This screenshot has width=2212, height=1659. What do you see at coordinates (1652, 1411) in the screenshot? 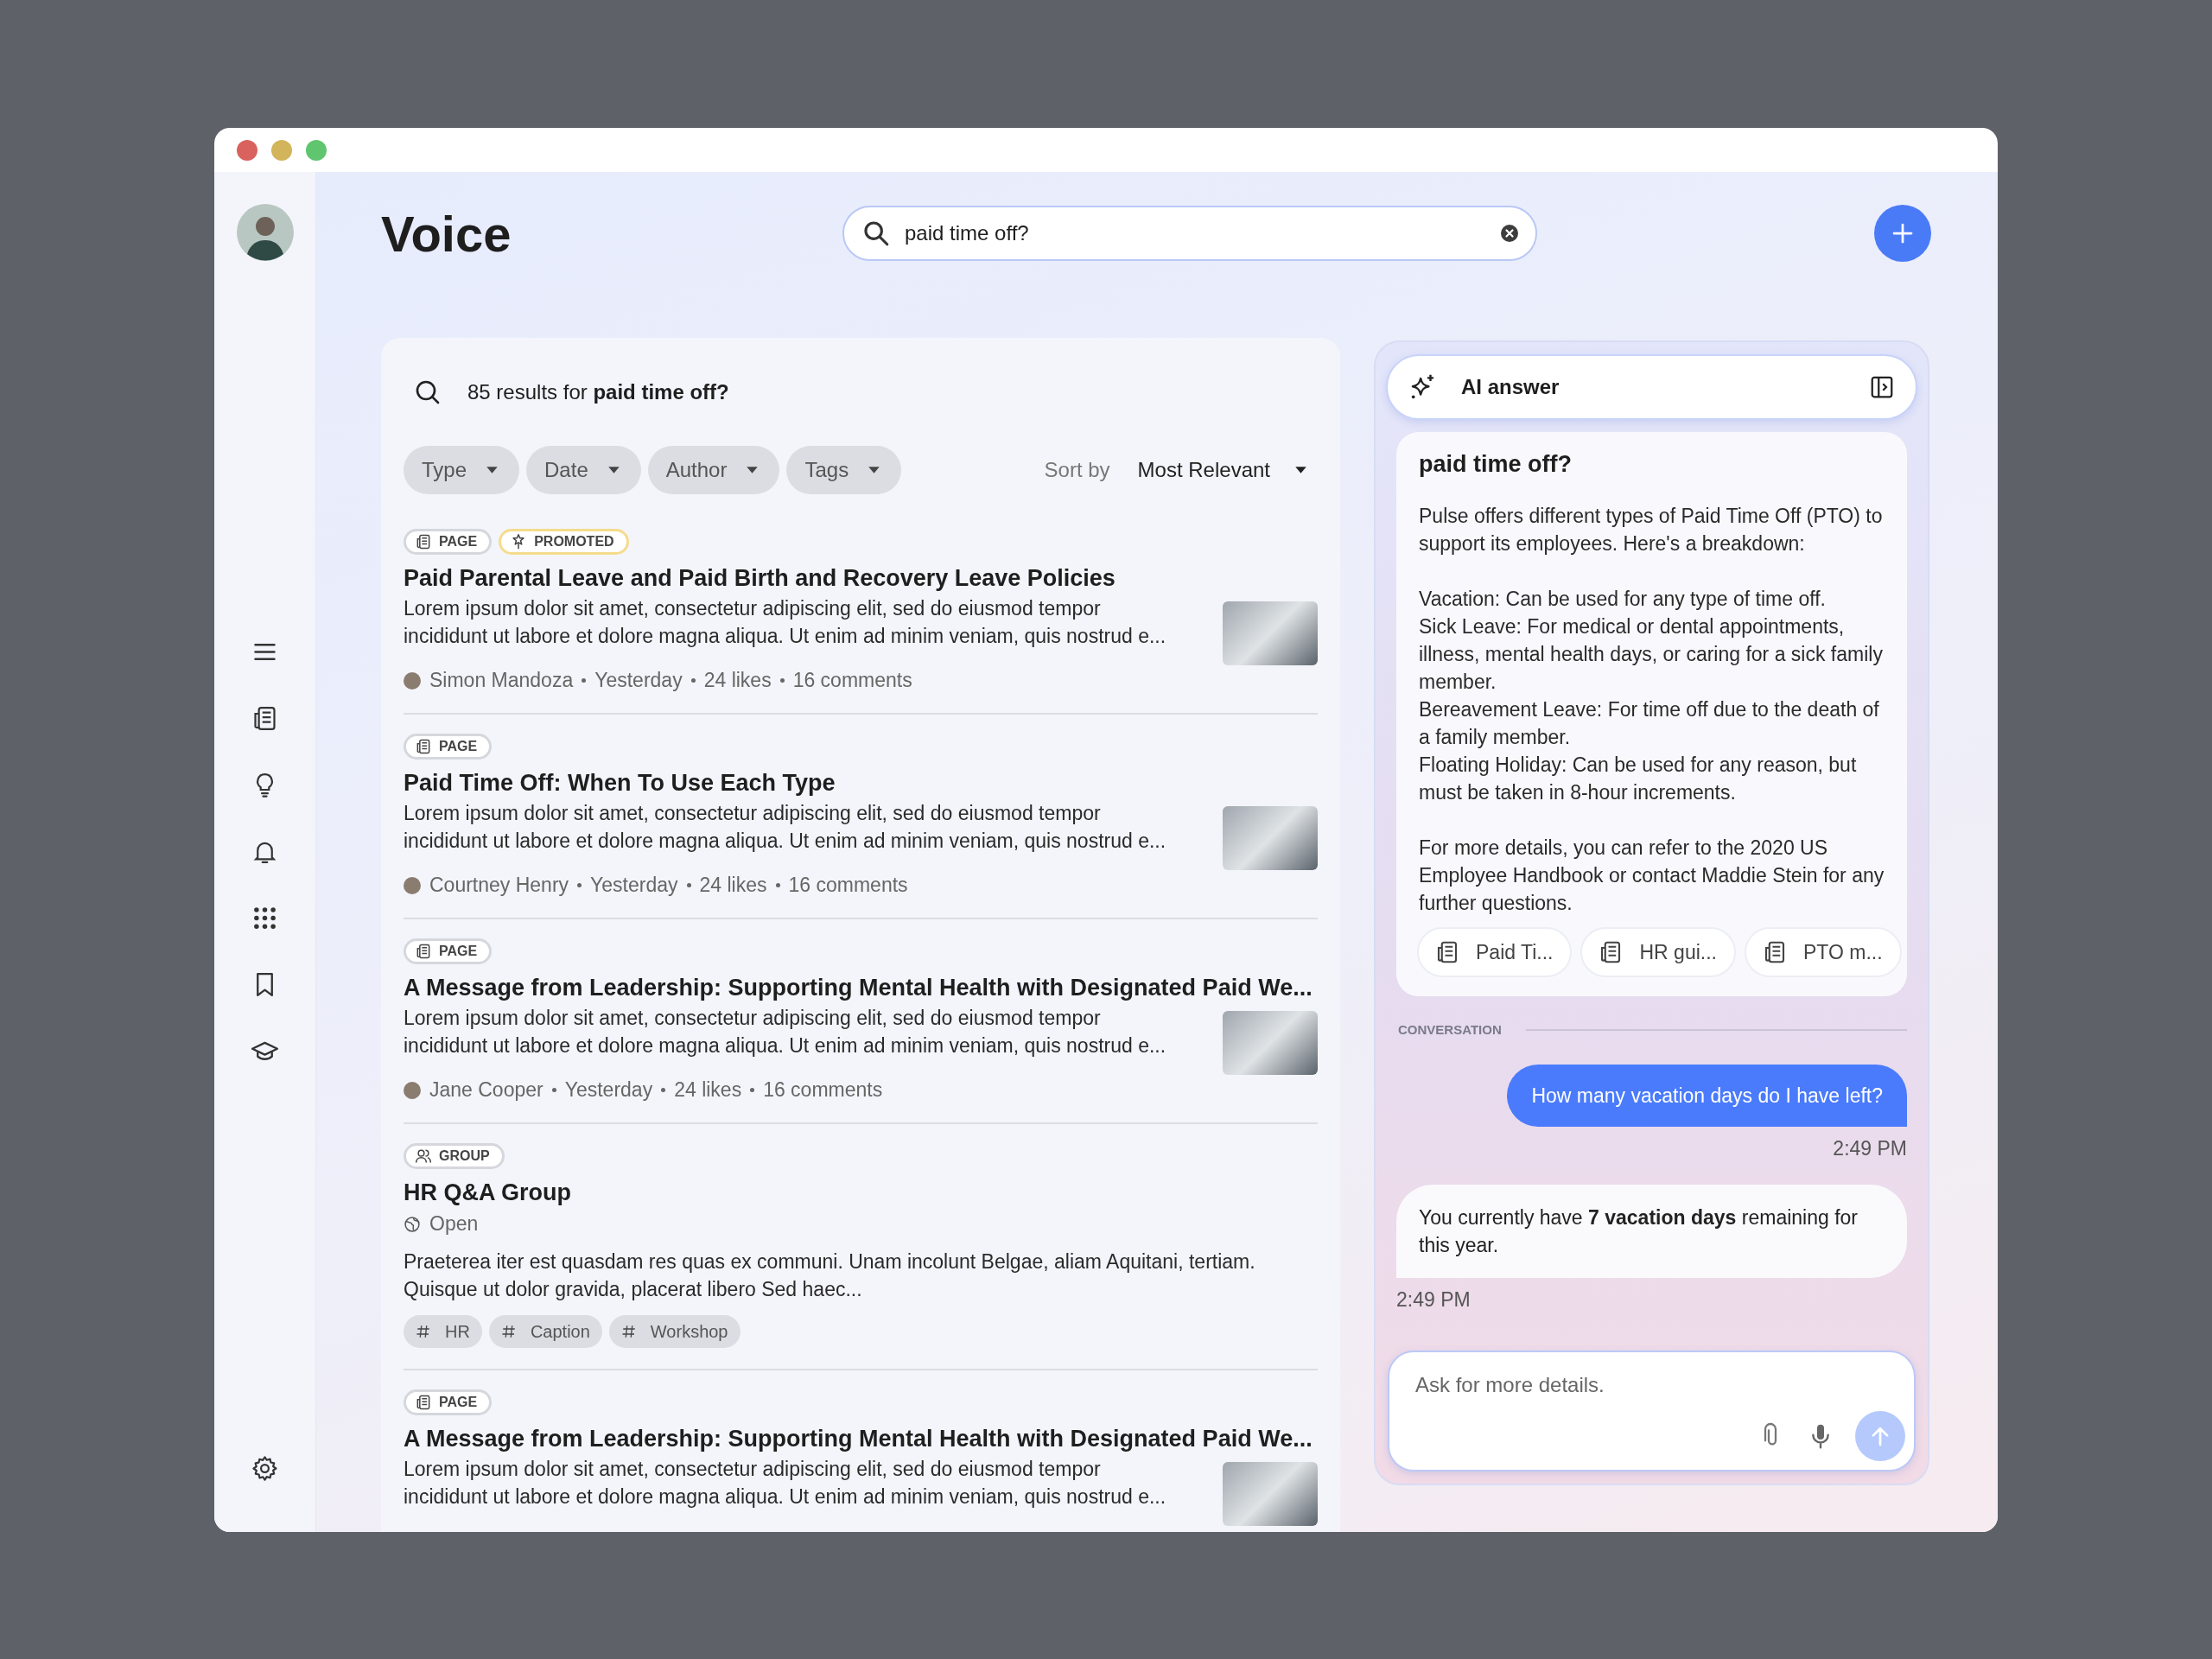
I see `chat-input: Ask for more details.` at bounding box center [1652, 1411].